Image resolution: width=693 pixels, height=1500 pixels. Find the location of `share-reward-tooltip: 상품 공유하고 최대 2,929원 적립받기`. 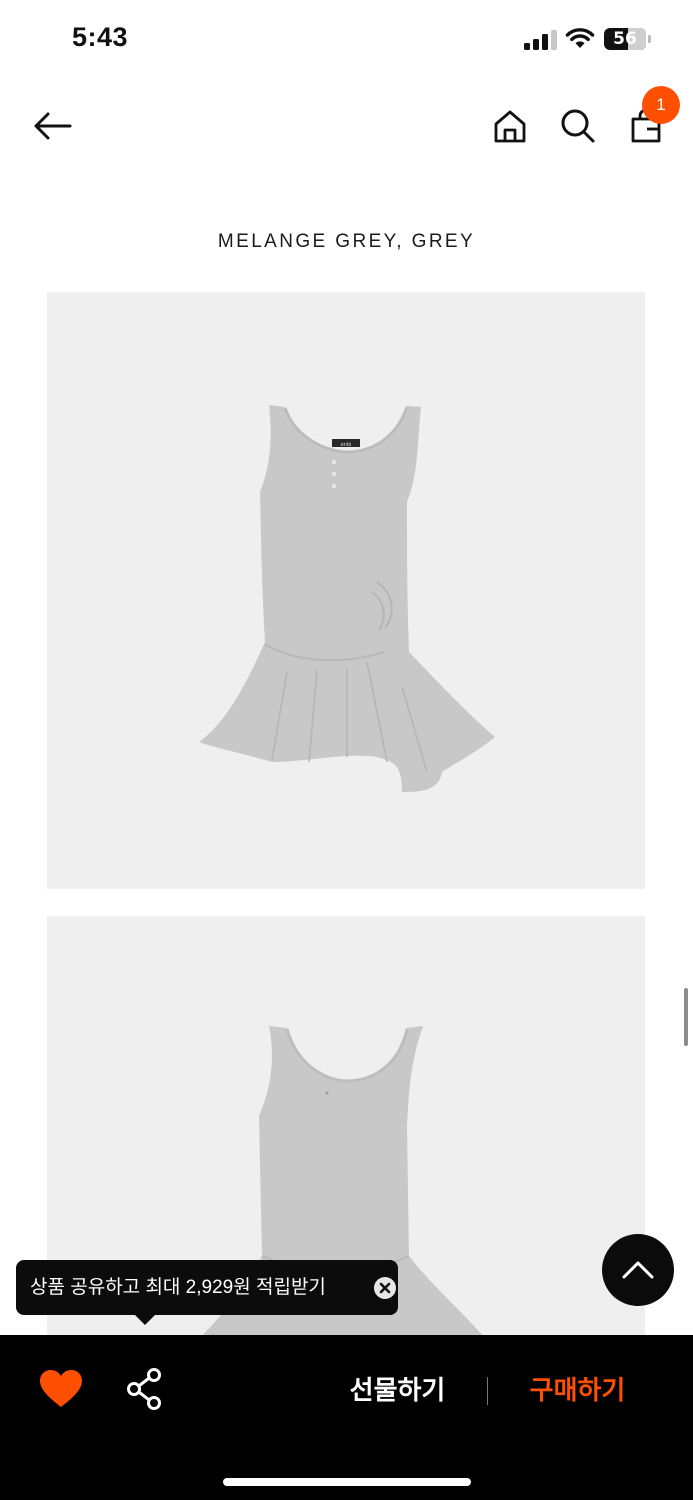

share-reward-tooltip: 상품 공유하고 최대 2,929원 적립받기 is located at coordinates (207, 1287).